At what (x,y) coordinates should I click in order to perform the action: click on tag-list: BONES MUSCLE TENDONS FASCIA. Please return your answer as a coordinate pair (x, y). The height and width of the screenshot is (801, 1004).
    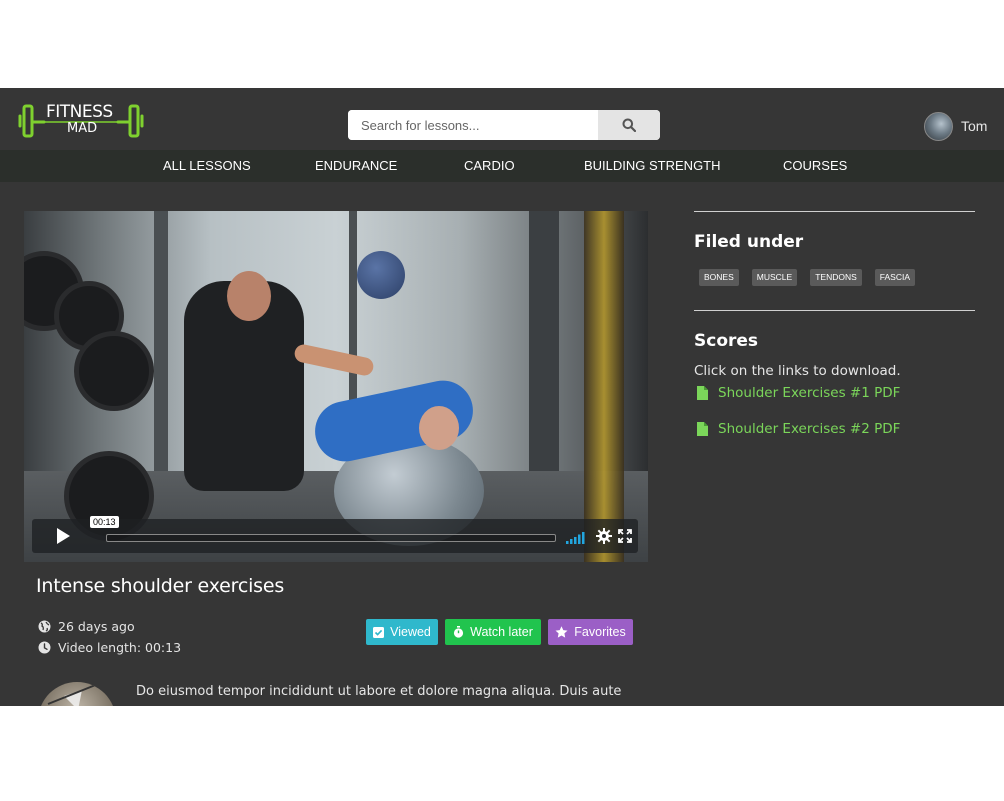
    Looking at the image, I should click on (813, 277).